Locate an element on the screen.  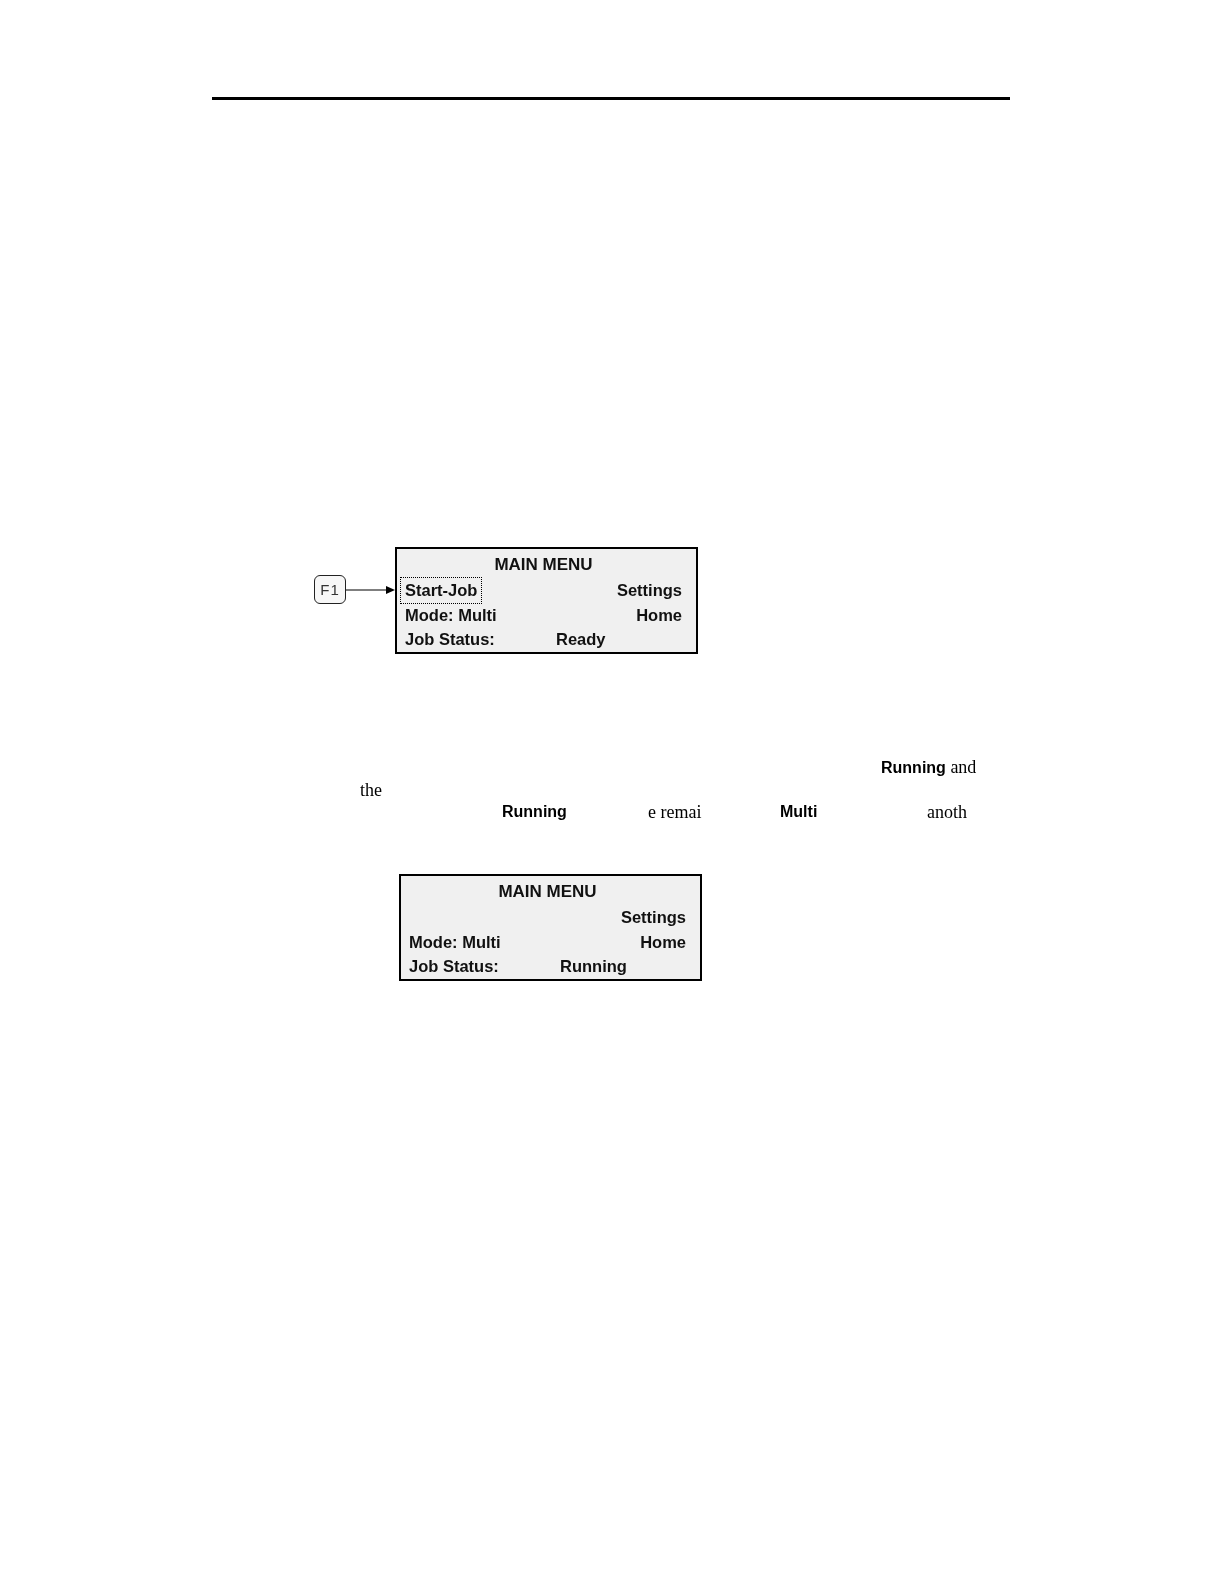
status-value: Ready is located at coordinates (581, 639).